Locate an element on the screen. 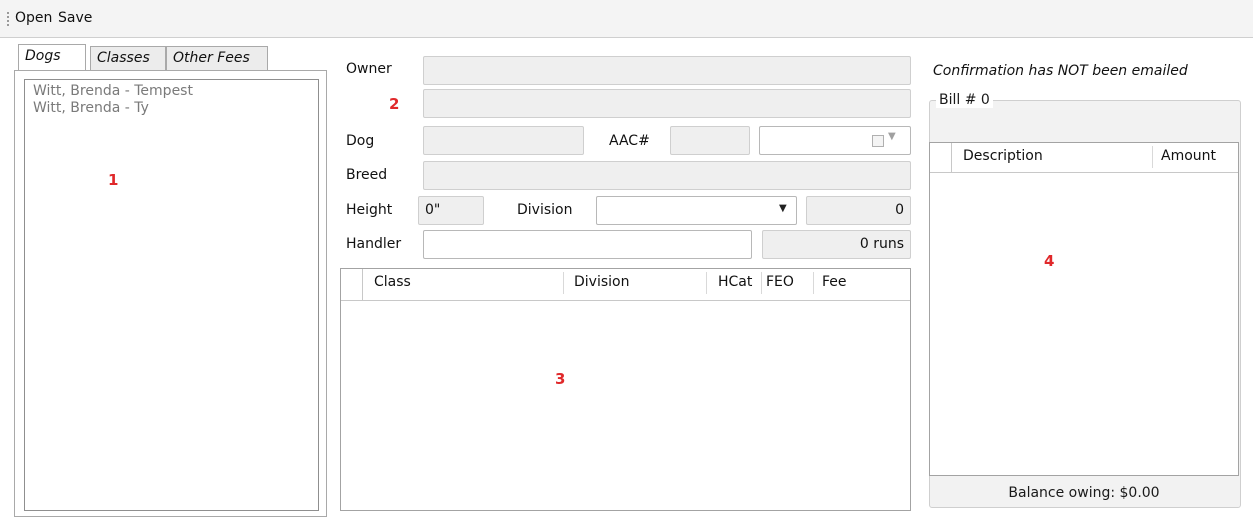 This screenshot has height=521, width=1253. breed-label: Breed is located at coordinates (367, 175).